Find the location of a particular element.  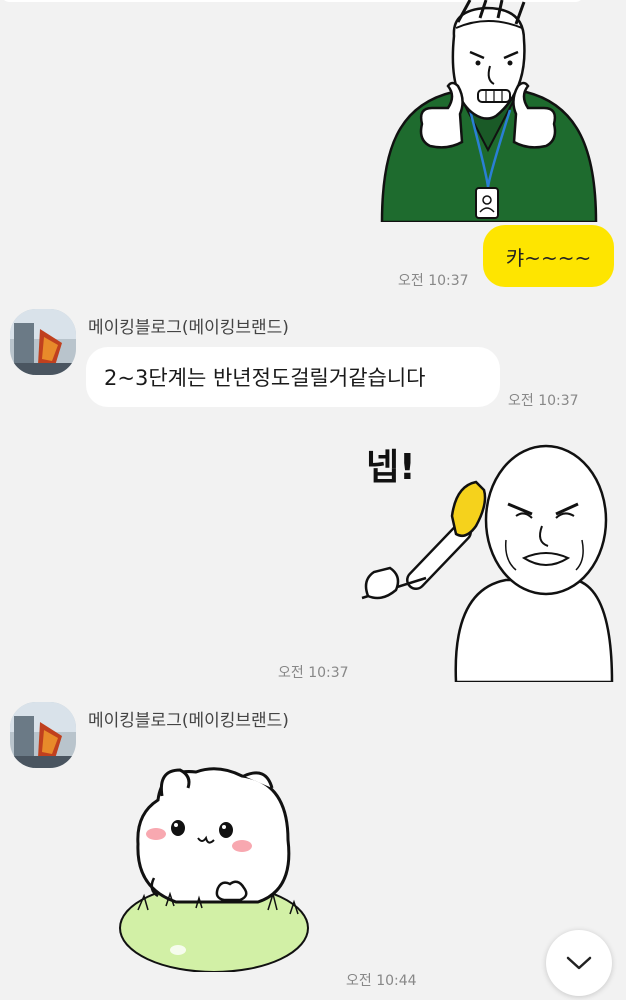

received-message-bubble: 2~3단계는 반년정도걸릴거같습니다 is located at coordinates (293, 377).